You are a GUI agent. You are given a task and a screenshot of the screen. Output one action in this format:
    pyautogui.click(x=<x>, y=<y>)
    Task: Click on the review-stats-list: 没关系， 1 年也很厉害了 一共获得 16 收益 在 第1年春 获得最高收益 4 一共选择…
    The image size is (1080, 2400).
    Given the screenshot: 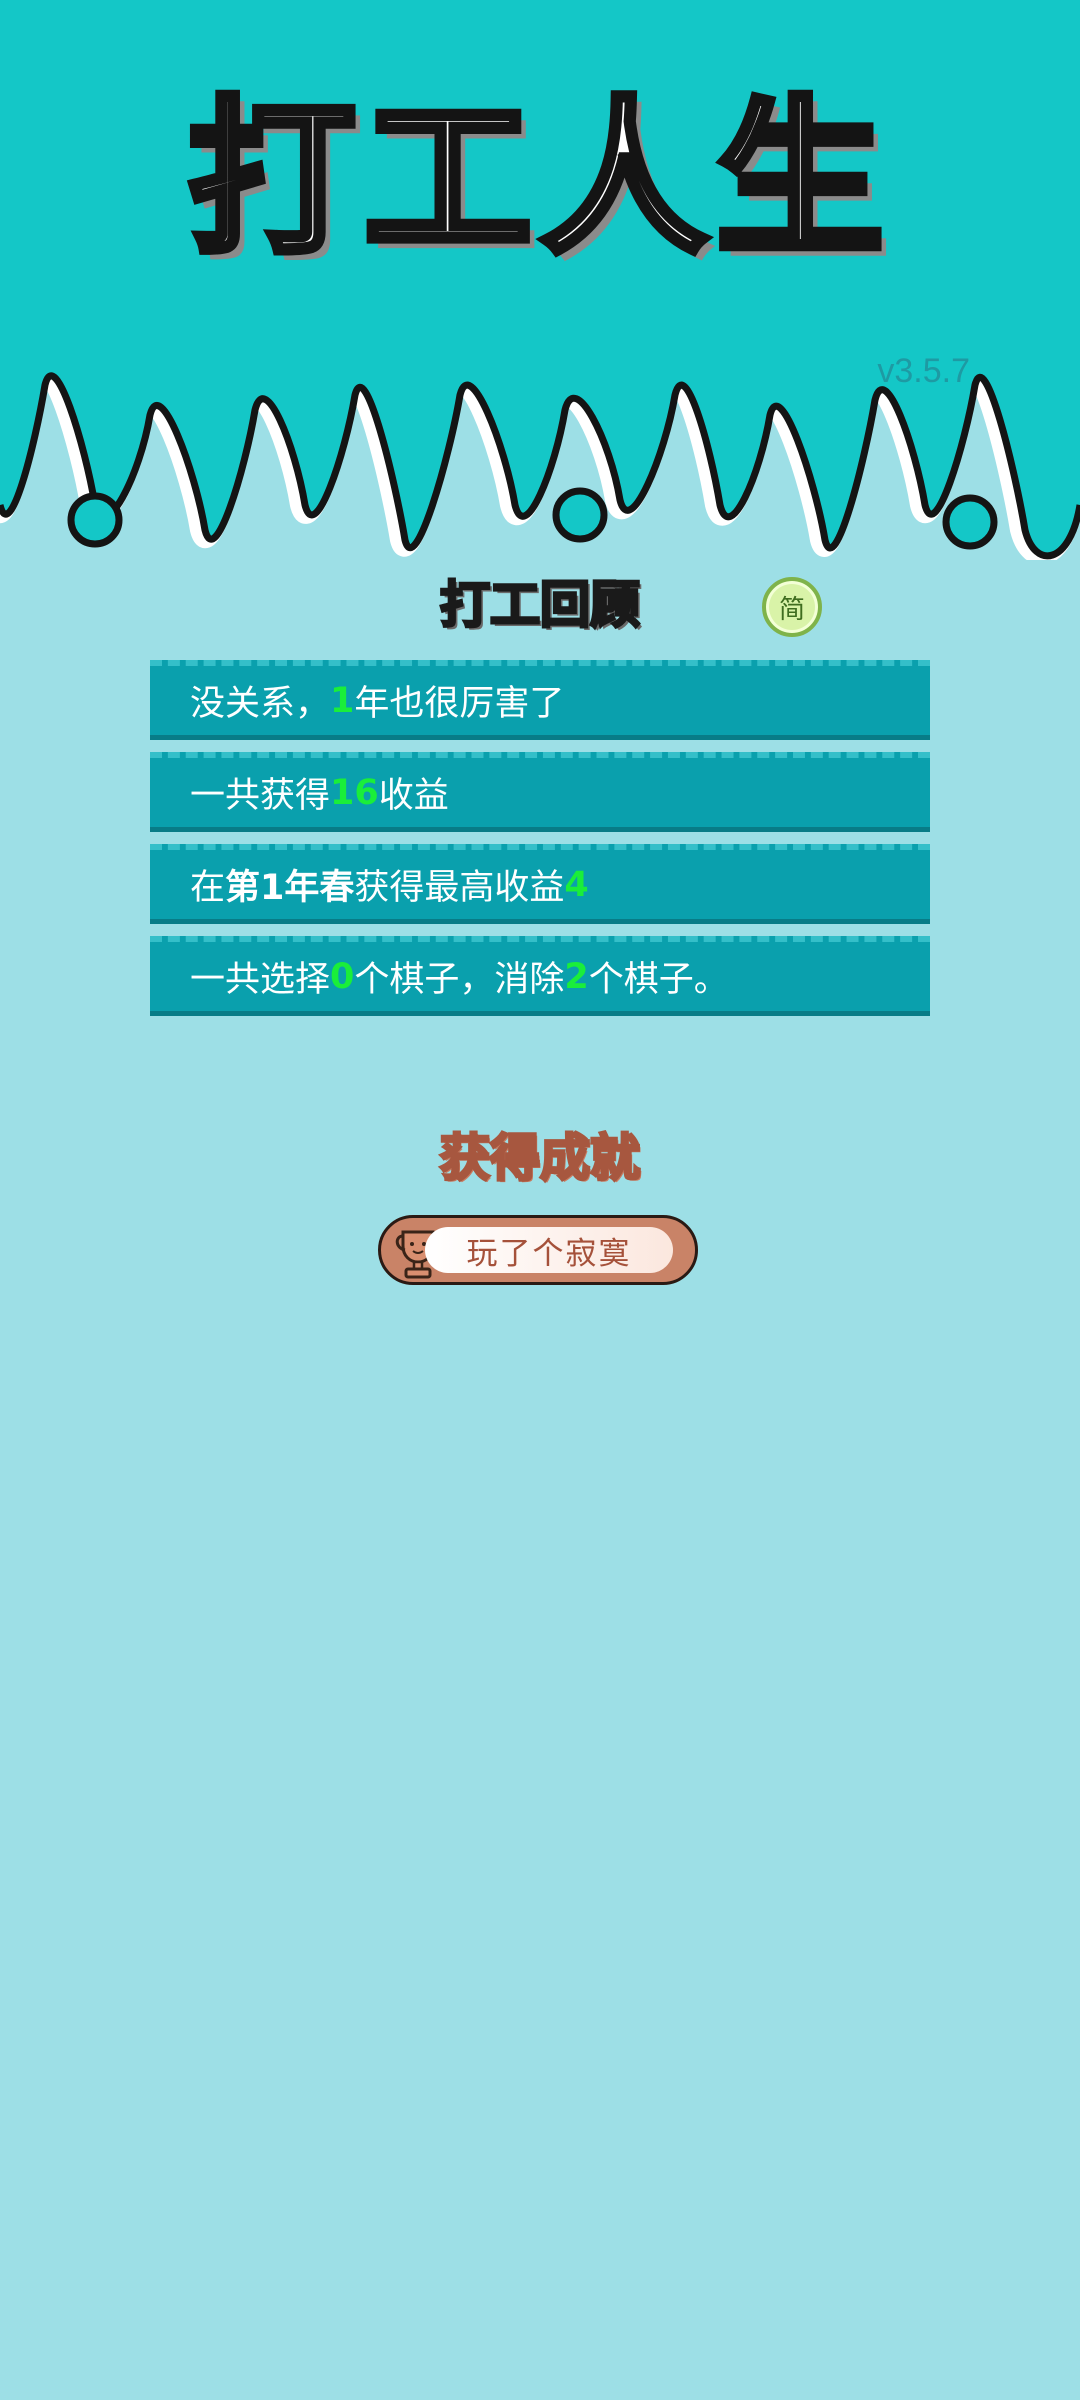 What is the action you would take?
    pyautogui.click(x=540, y=844)
    